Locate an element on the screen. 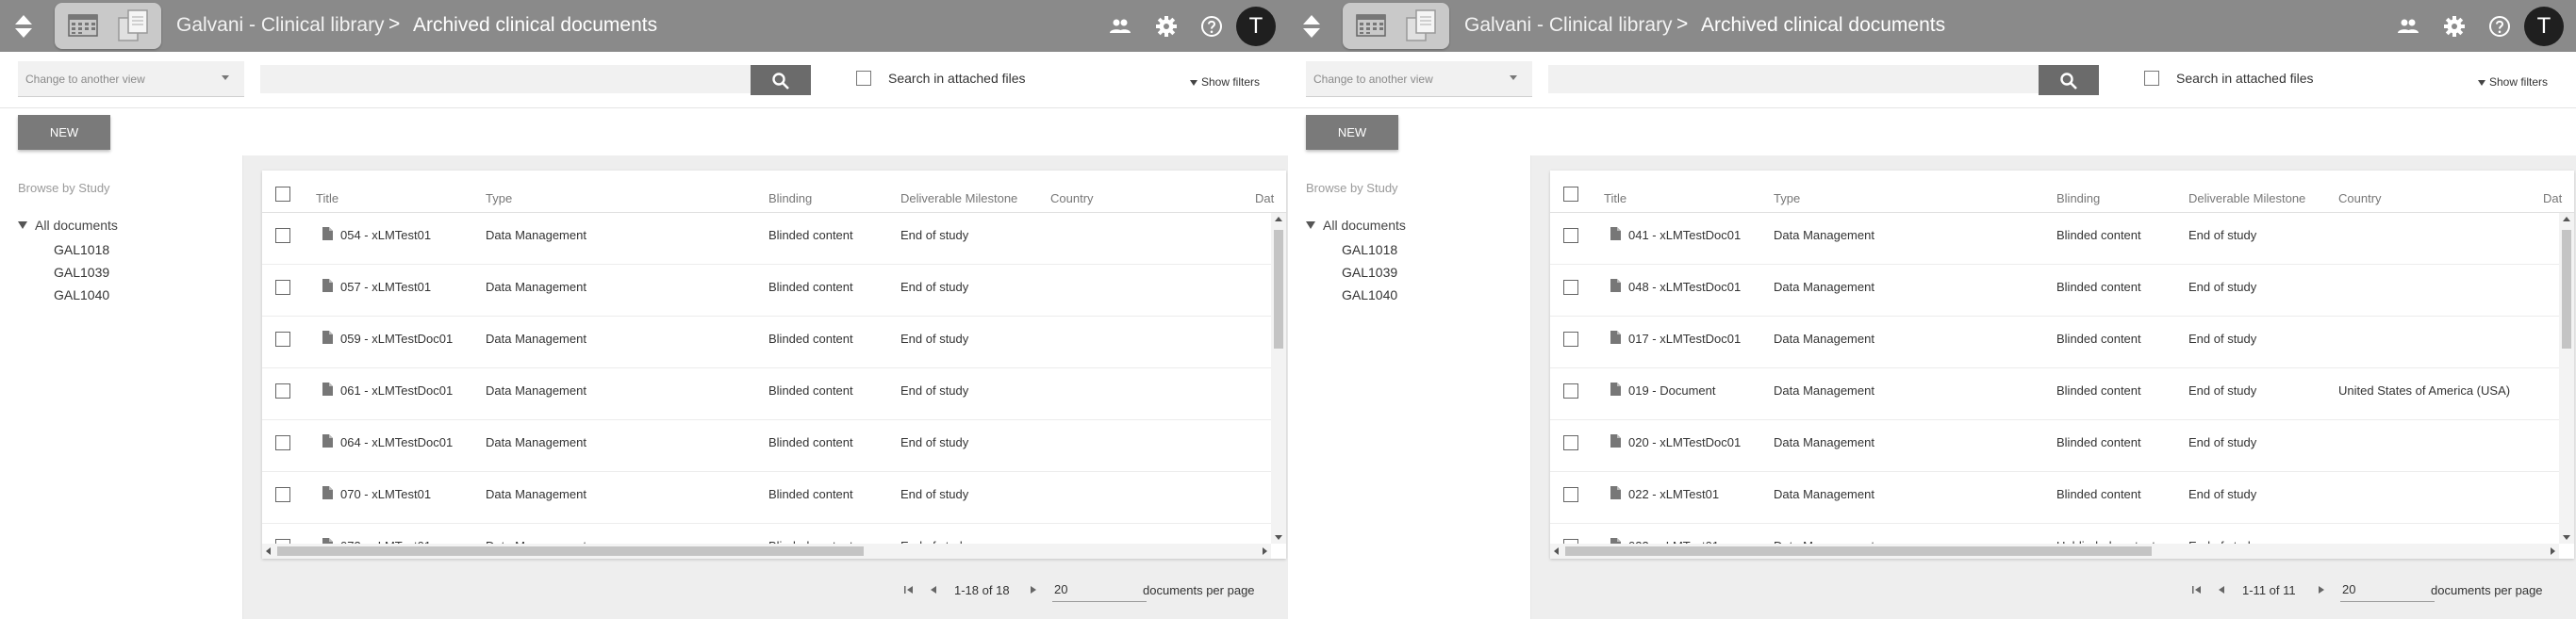 Image resolution: width=2576 pixels, height=619 pixels. page-size-input is located at coordinates (1099, 590).